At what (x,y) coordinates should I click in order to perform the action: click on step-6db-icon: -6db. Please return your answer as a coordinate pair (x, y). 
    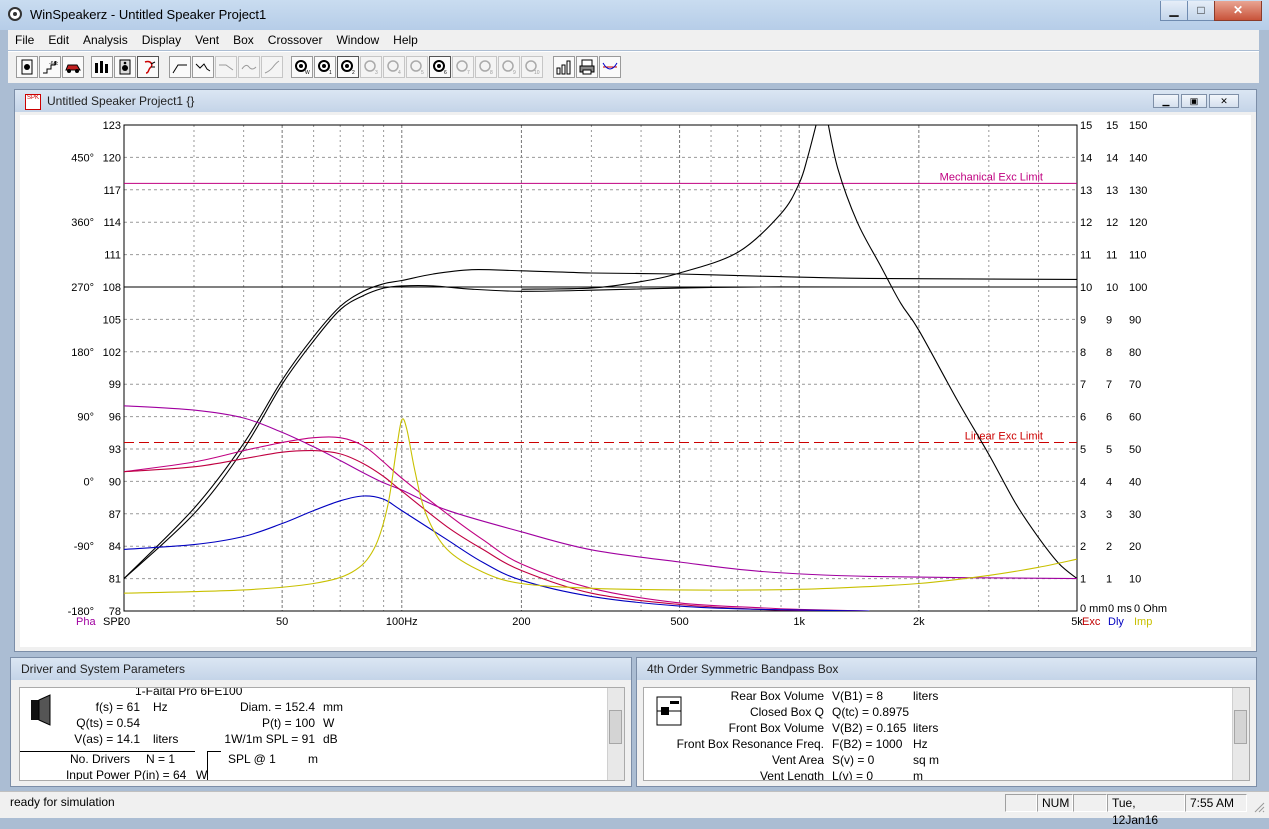
    Looking at the image, I should click on (50, 67).